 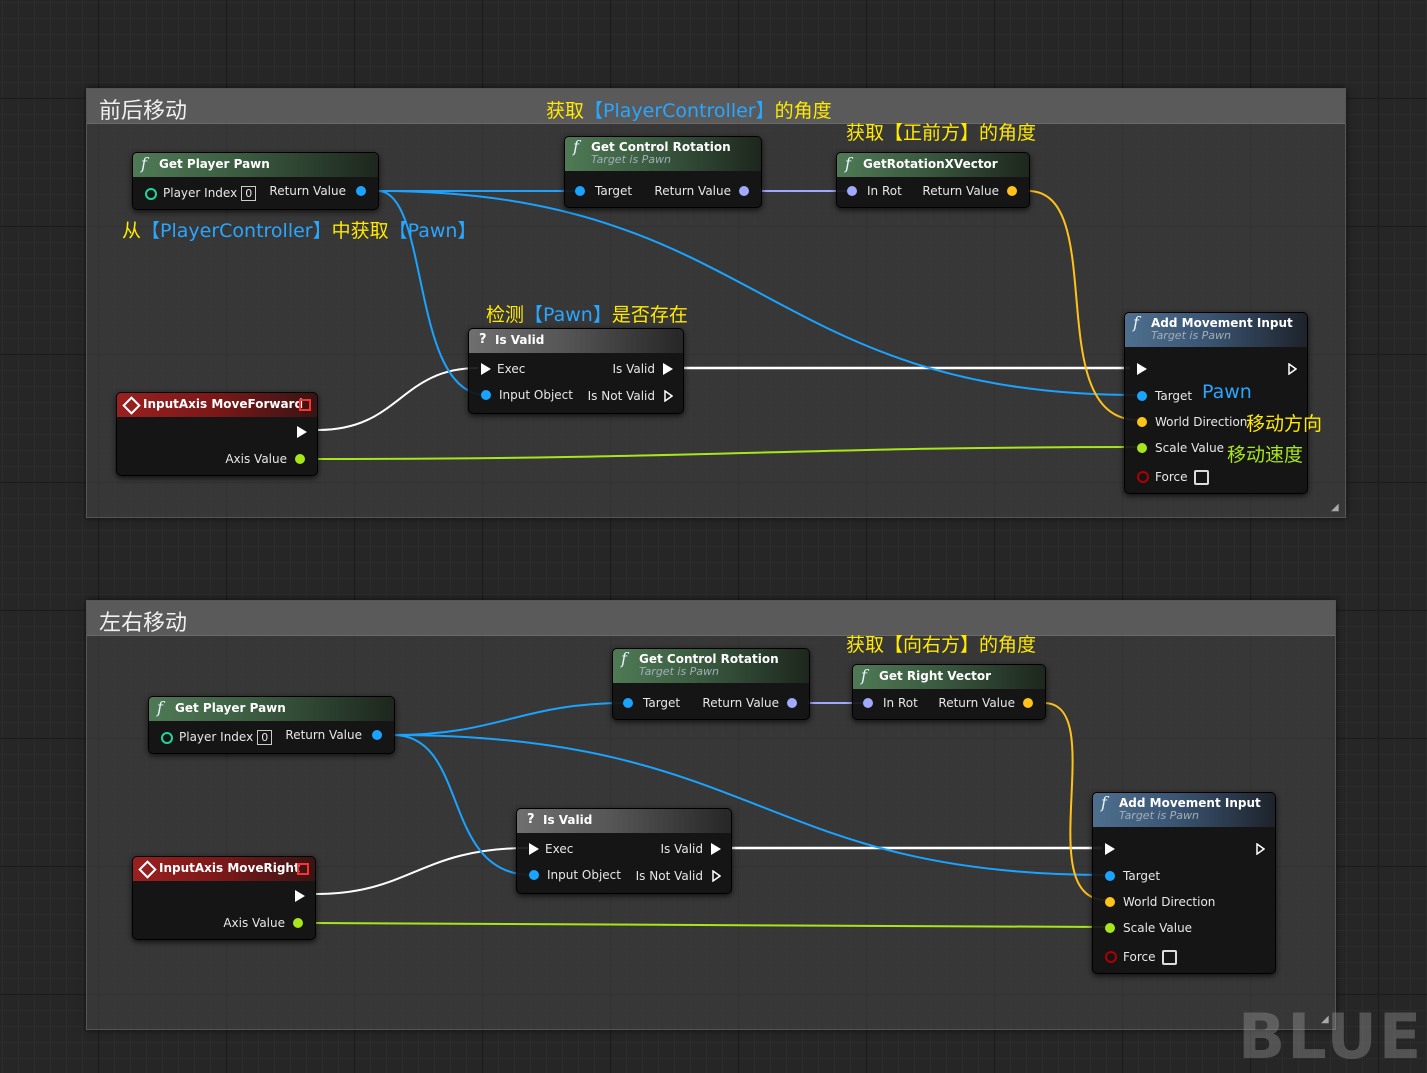 I want to click on node-get-rotation-x-vector: f GetRotationXVector In Rot Return Value, so click(x=933, y=180).